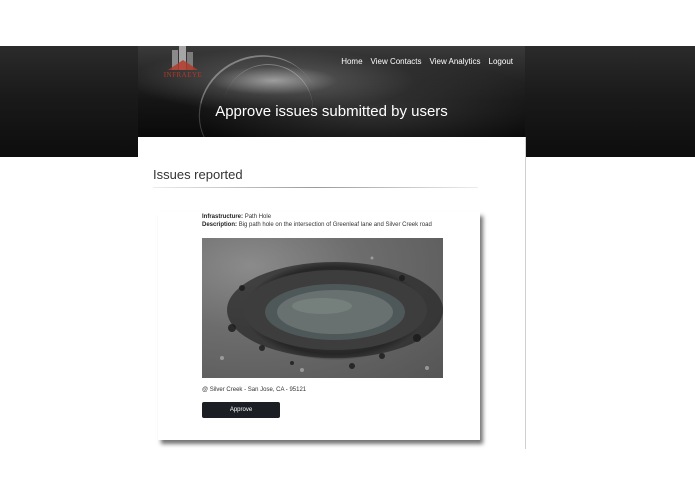  What do you see at coordinates (331, 314) in the screenshot?
I see `pothole-image` at bounding box center [331, 314].